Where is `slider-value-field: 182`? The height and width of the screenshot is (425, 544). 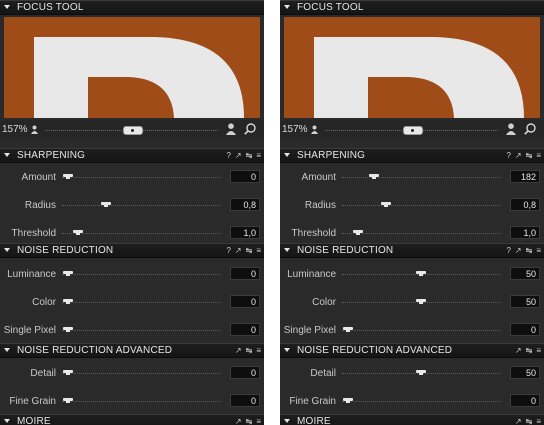
slider-value-field: 182 is located at coordinates (525, 176).